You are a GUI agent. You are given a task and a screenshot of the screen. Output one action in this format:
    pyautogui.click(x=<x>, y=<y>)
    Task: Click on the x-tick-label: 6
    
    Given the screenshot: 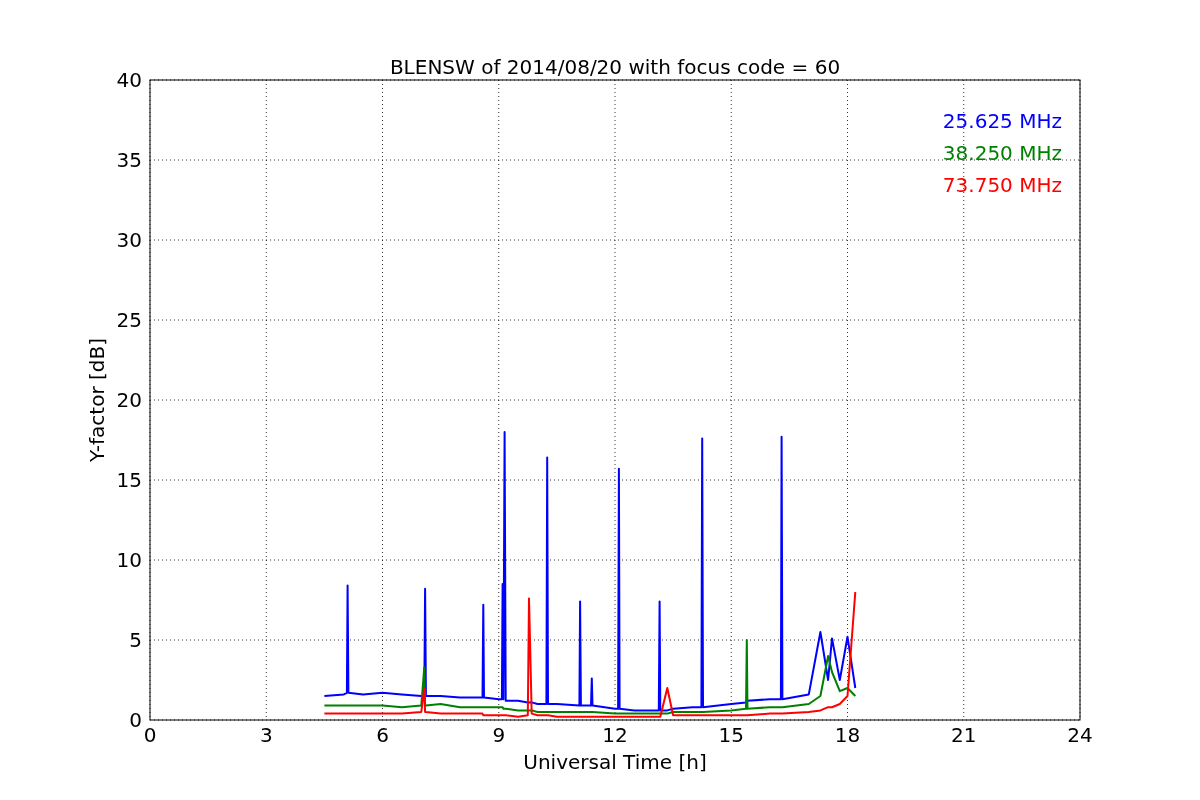 What is the action you would take?
    pyautogui.click(x=382, y=735)
    